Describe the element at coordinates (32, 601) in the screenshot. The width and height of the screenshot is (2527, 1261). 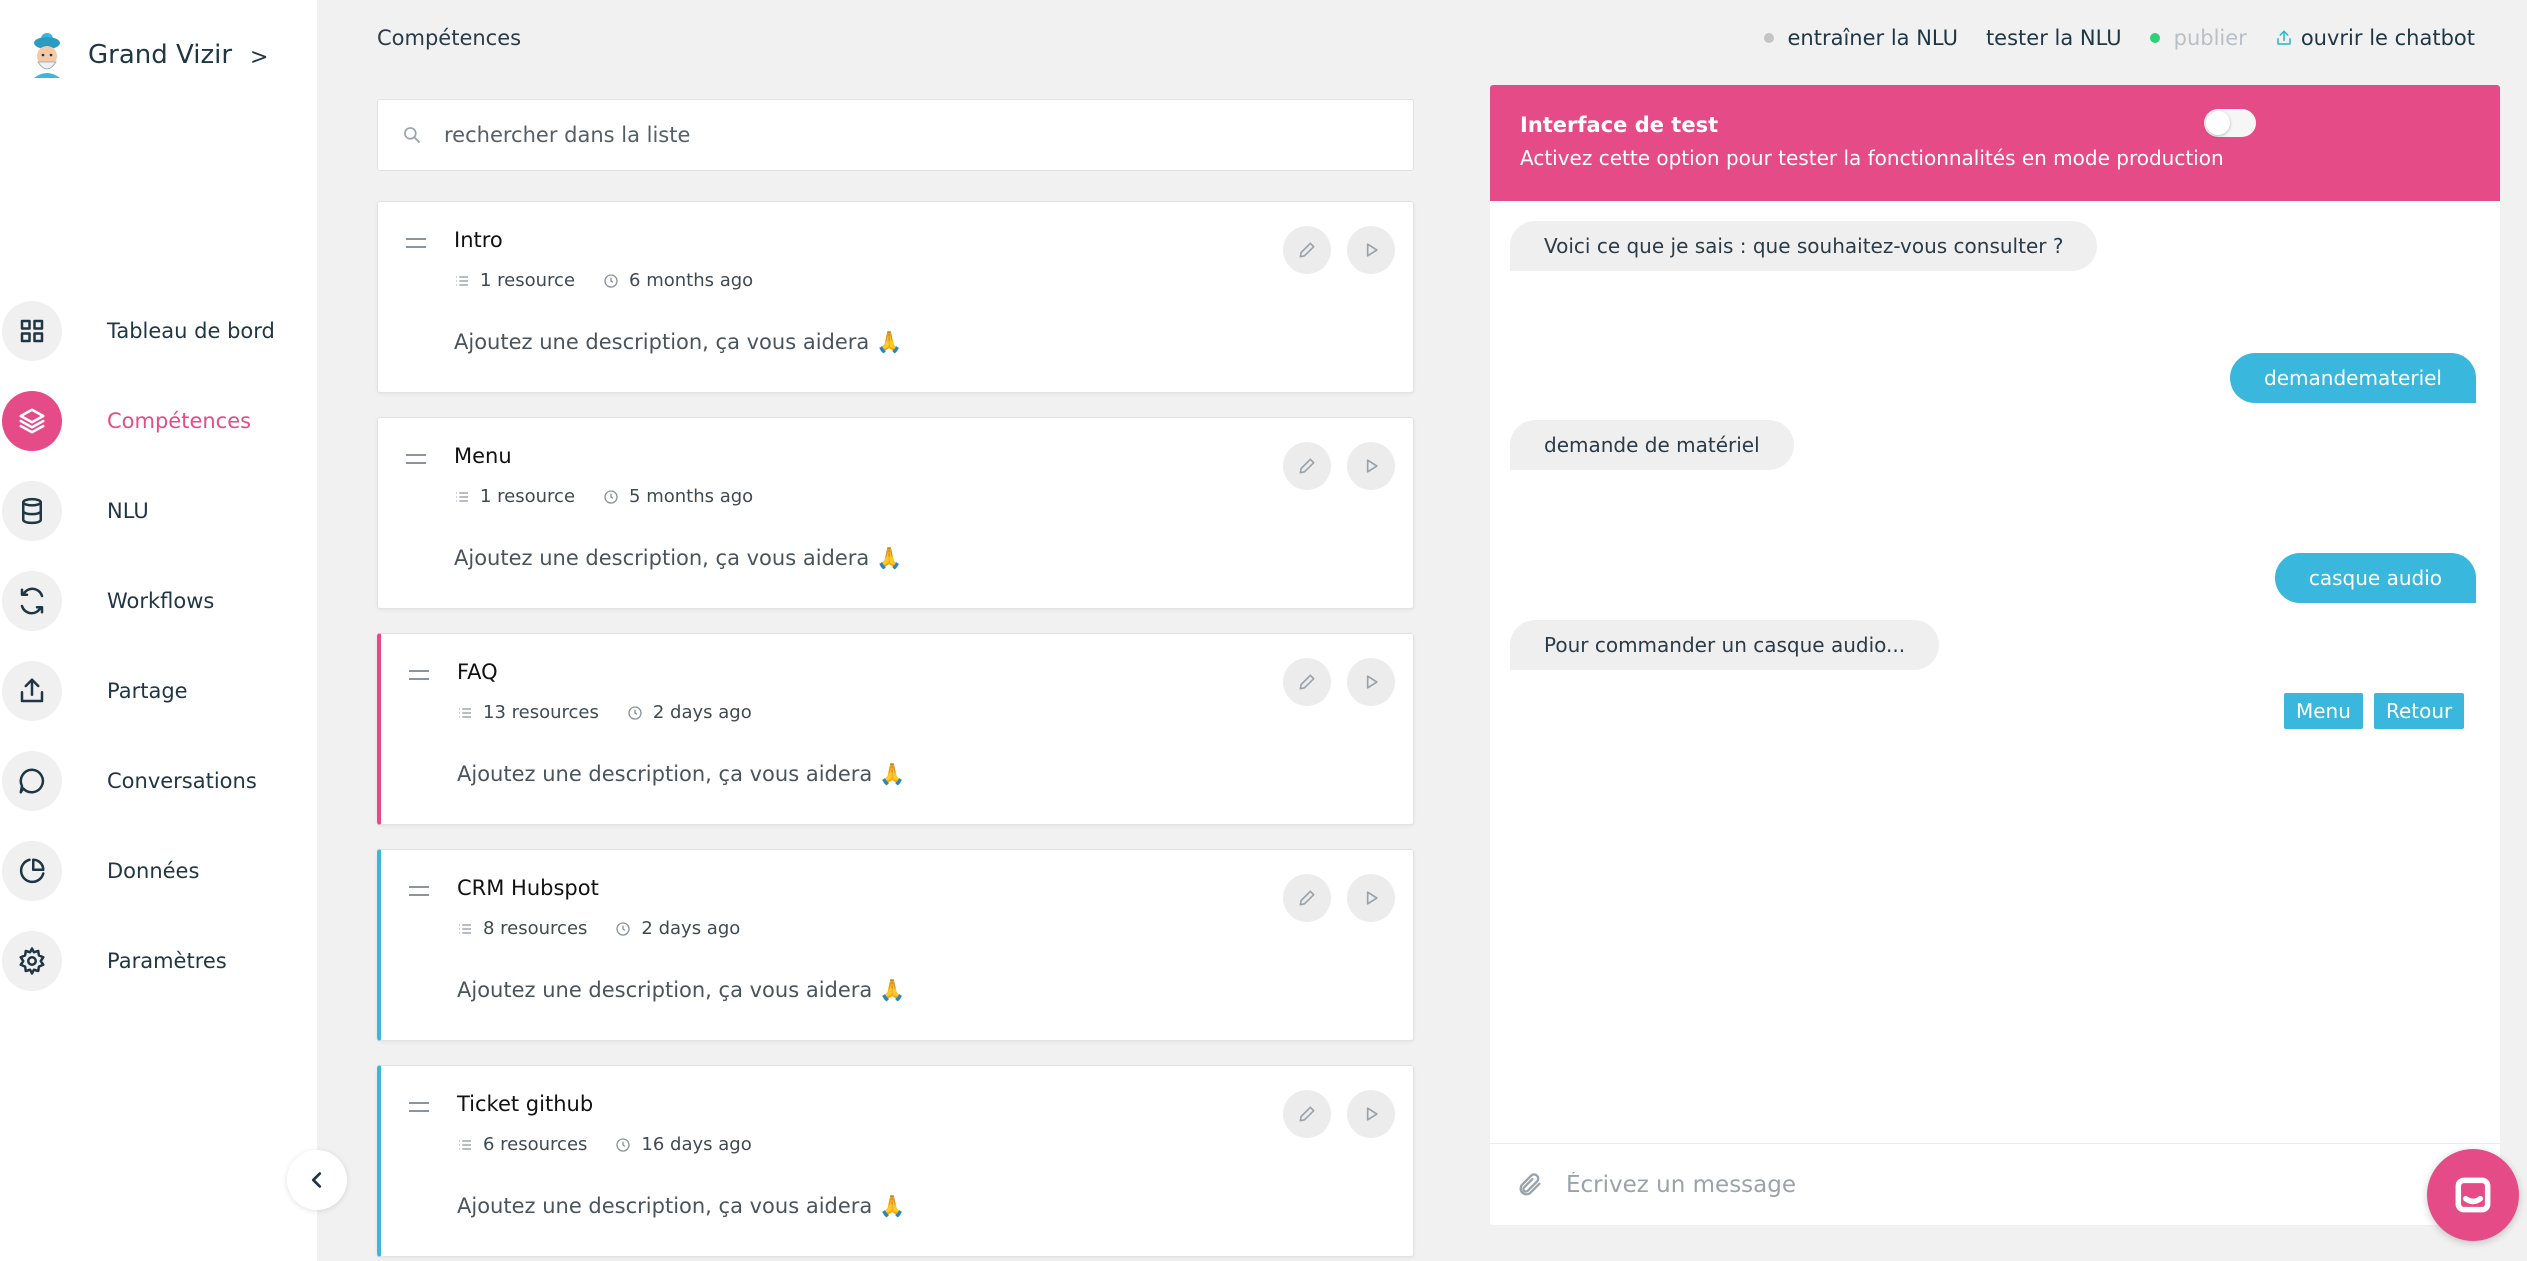
I see `refresh-icon` at that location.